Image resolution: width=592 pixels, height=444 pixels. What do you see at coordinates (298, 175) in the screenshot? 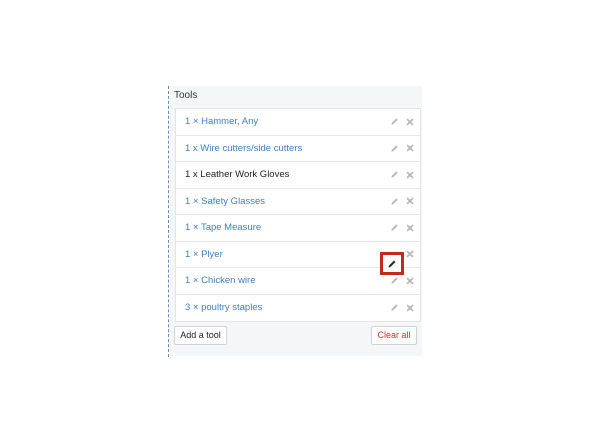
I see `tool-row: 1 x Leather Work Gloves` at bounding box center [298, 175].